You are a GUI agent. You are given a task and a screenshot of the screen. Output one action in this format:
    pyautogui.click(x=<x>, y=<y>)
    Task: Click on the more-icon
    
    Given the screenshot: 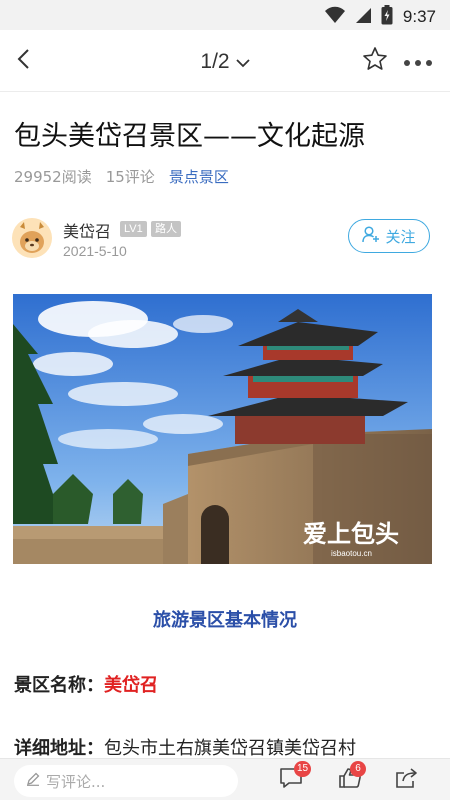 What is the action you would take?
    pyautogui.click(x=418, y=61)
    